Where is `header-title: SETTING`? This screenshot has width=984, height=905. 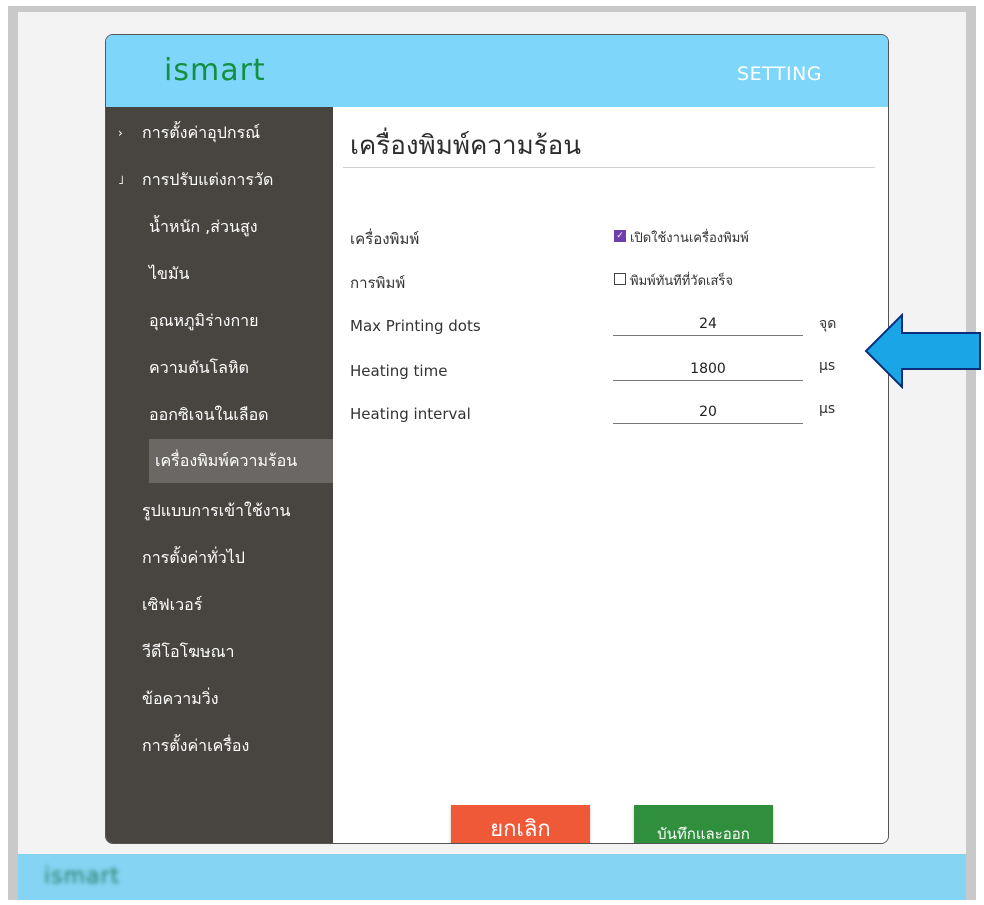 header-title: SETTING is located at coordinates (779, 74).